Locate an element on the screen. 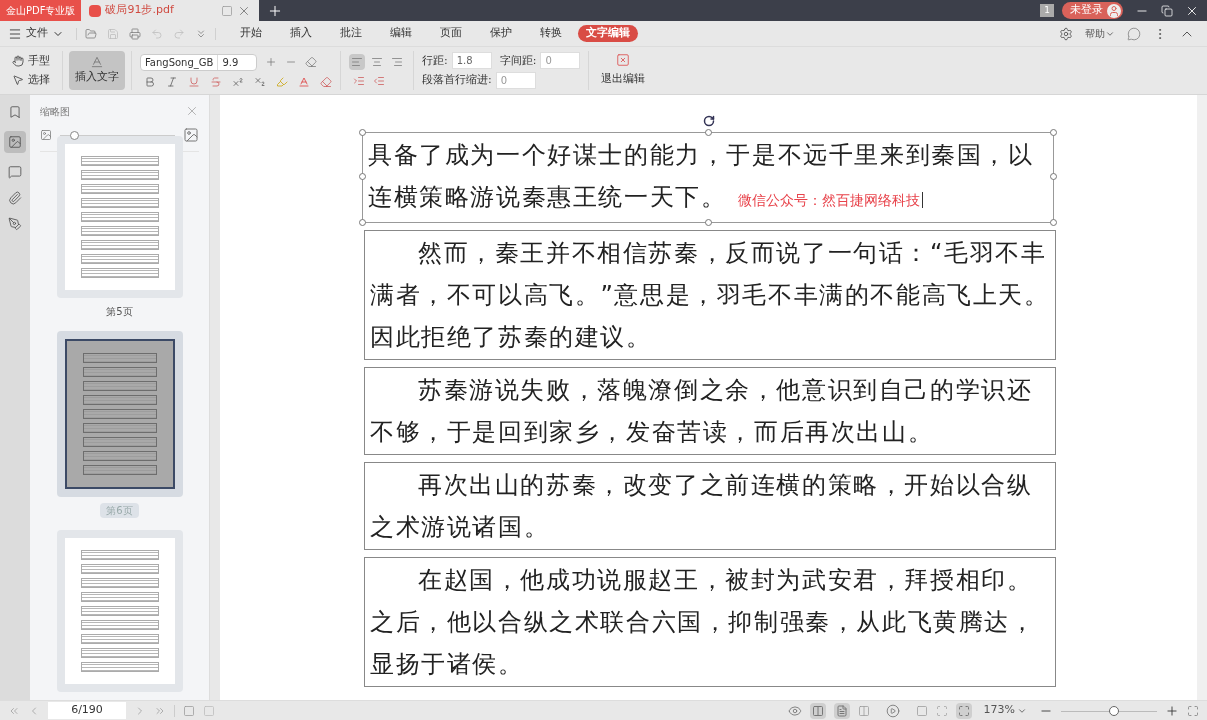 This screenshot has width=1207, height=720. document-tab: 破局91步.pdf is located at coordinates (170, 10).